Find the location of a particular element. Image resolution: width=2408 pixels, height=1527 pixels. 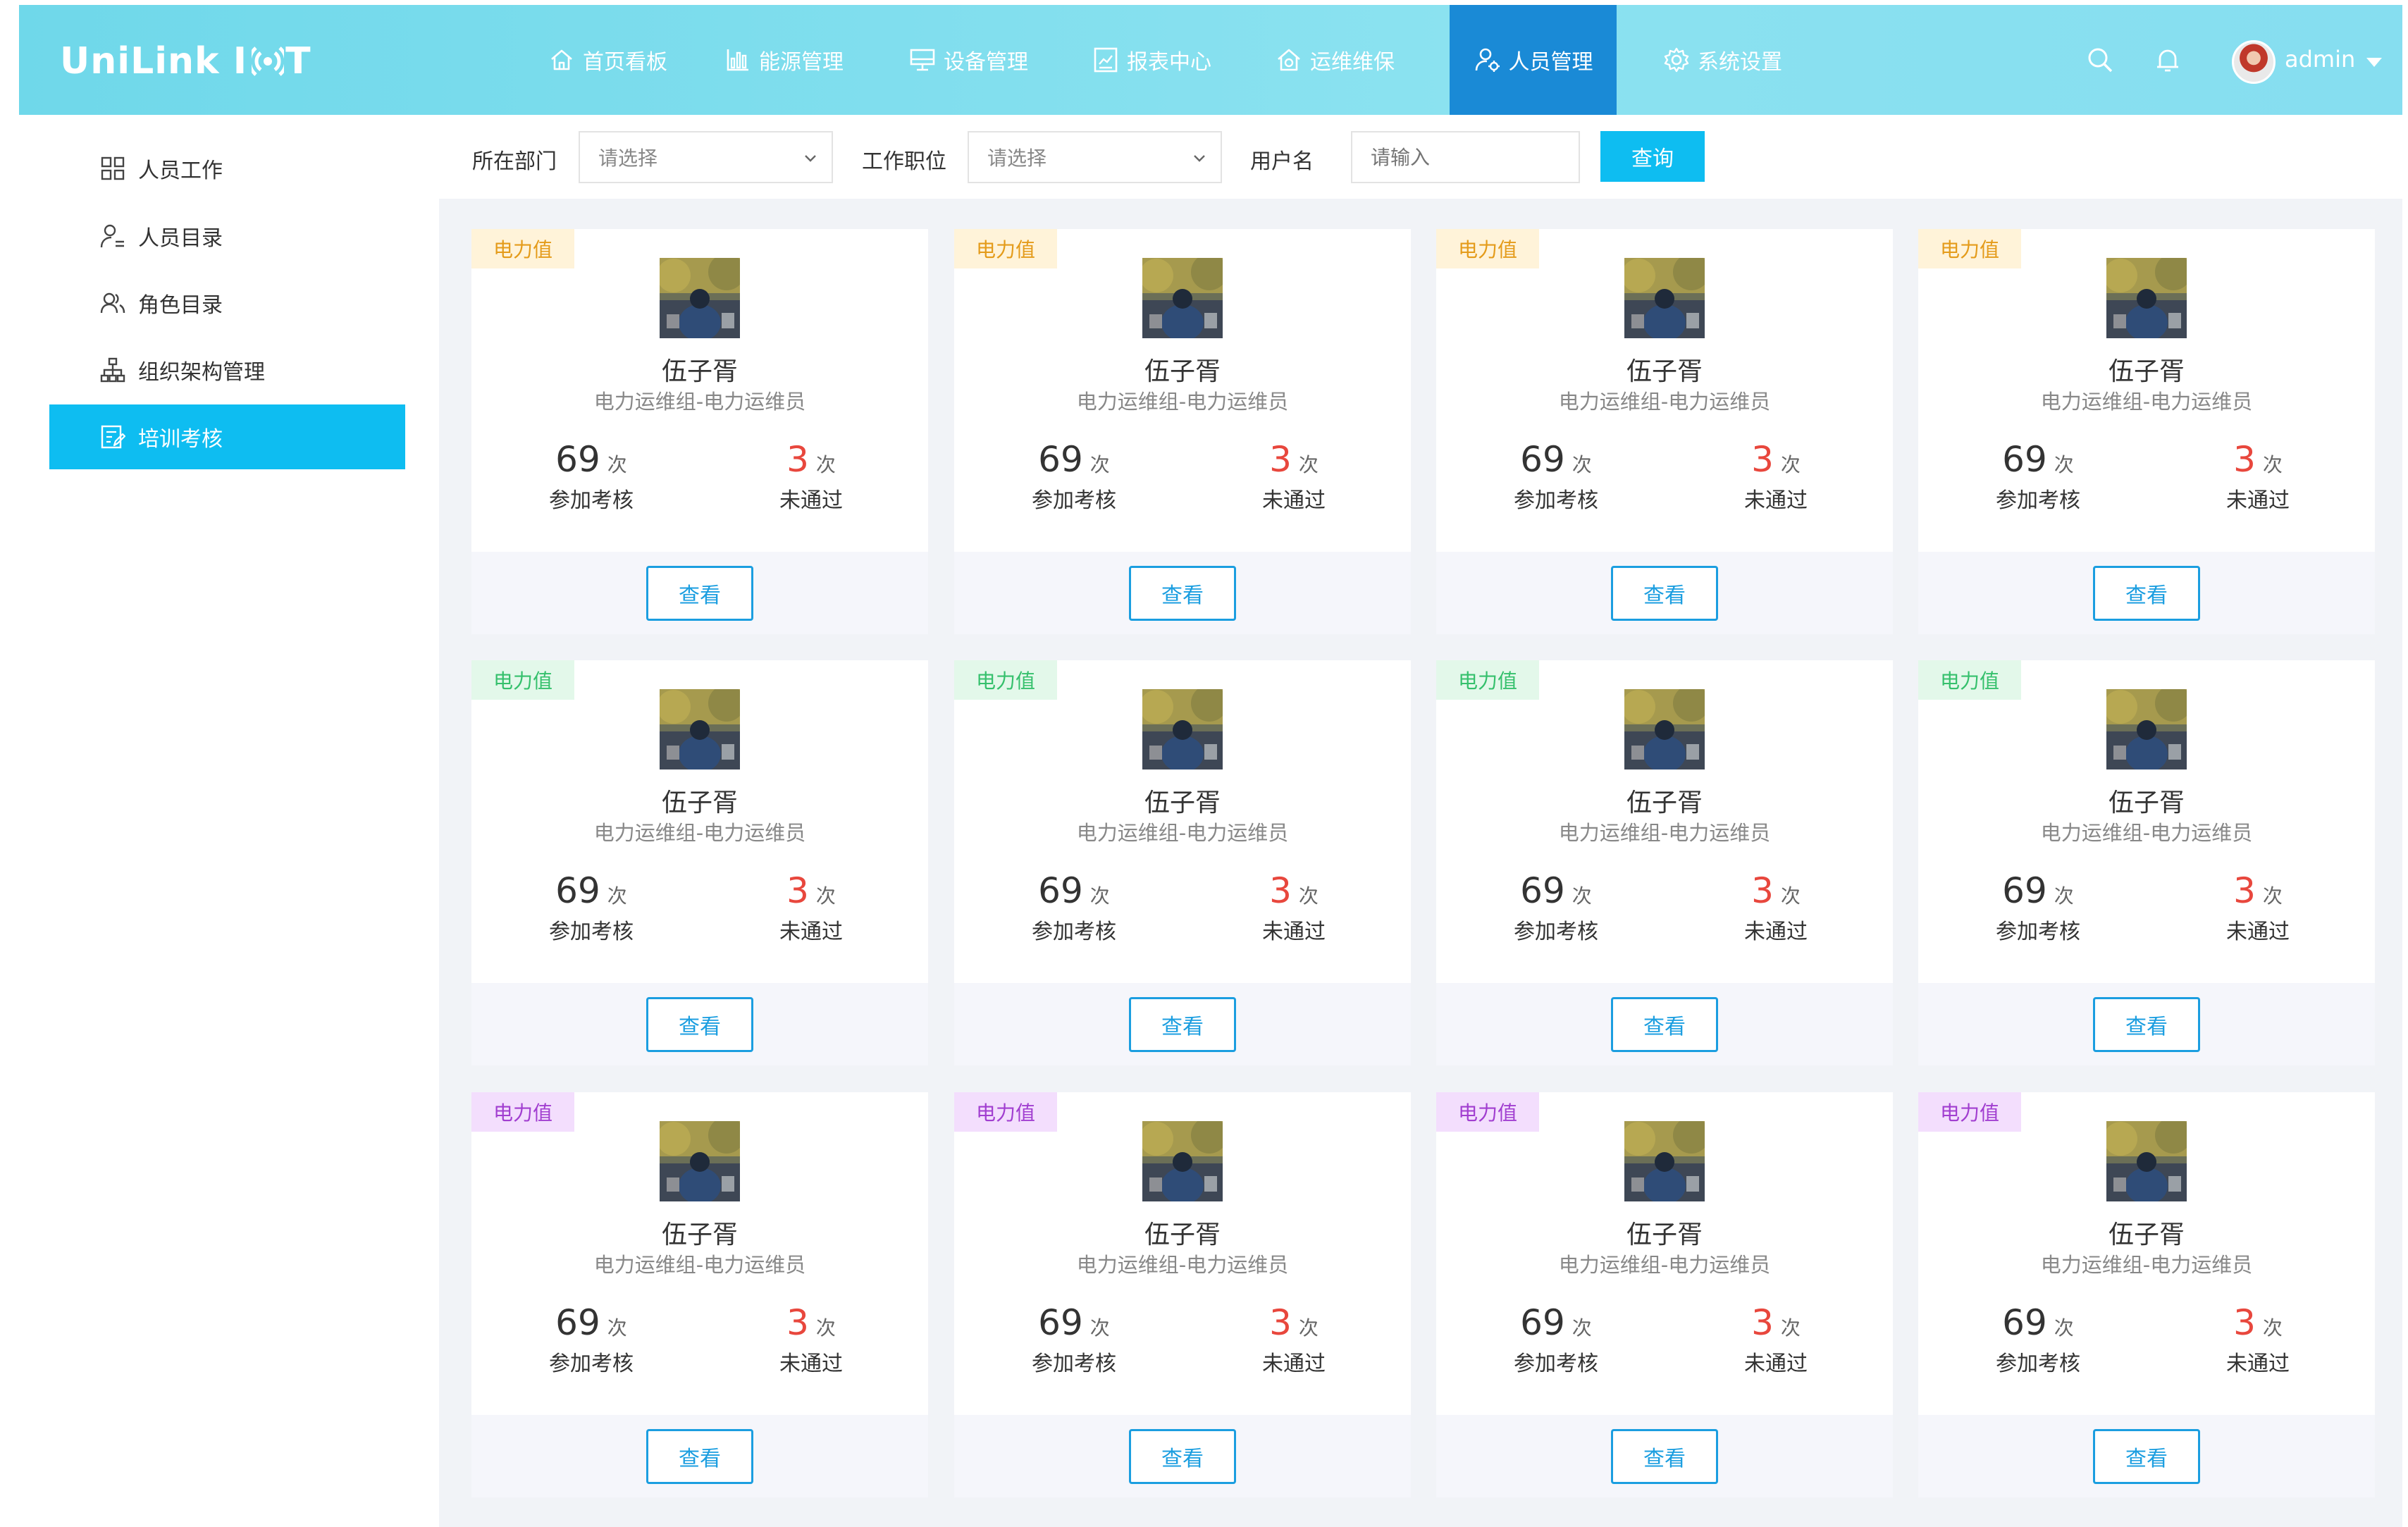

nav-device: 设备管理 is located at coordinates (968, 60).